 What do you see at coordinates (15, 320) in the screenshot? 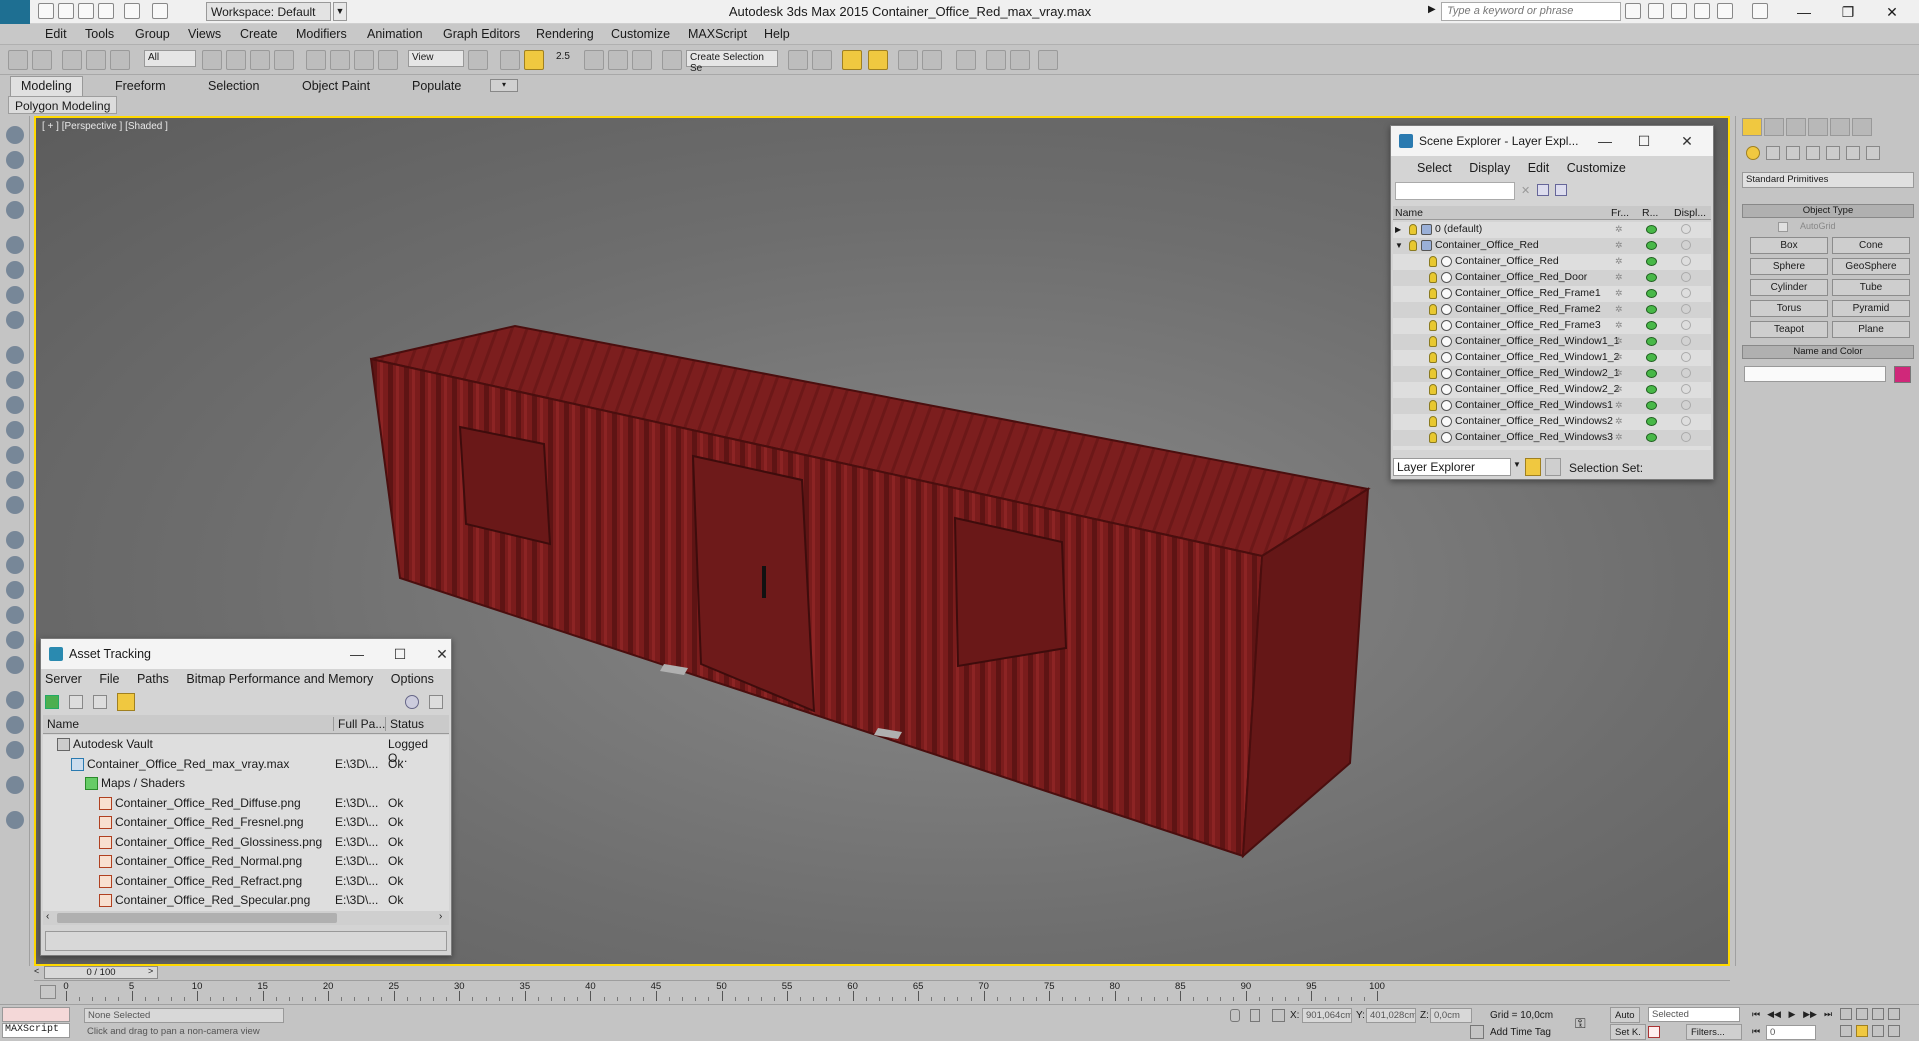
I see `shape-icon` at bounding box center [15, 320].